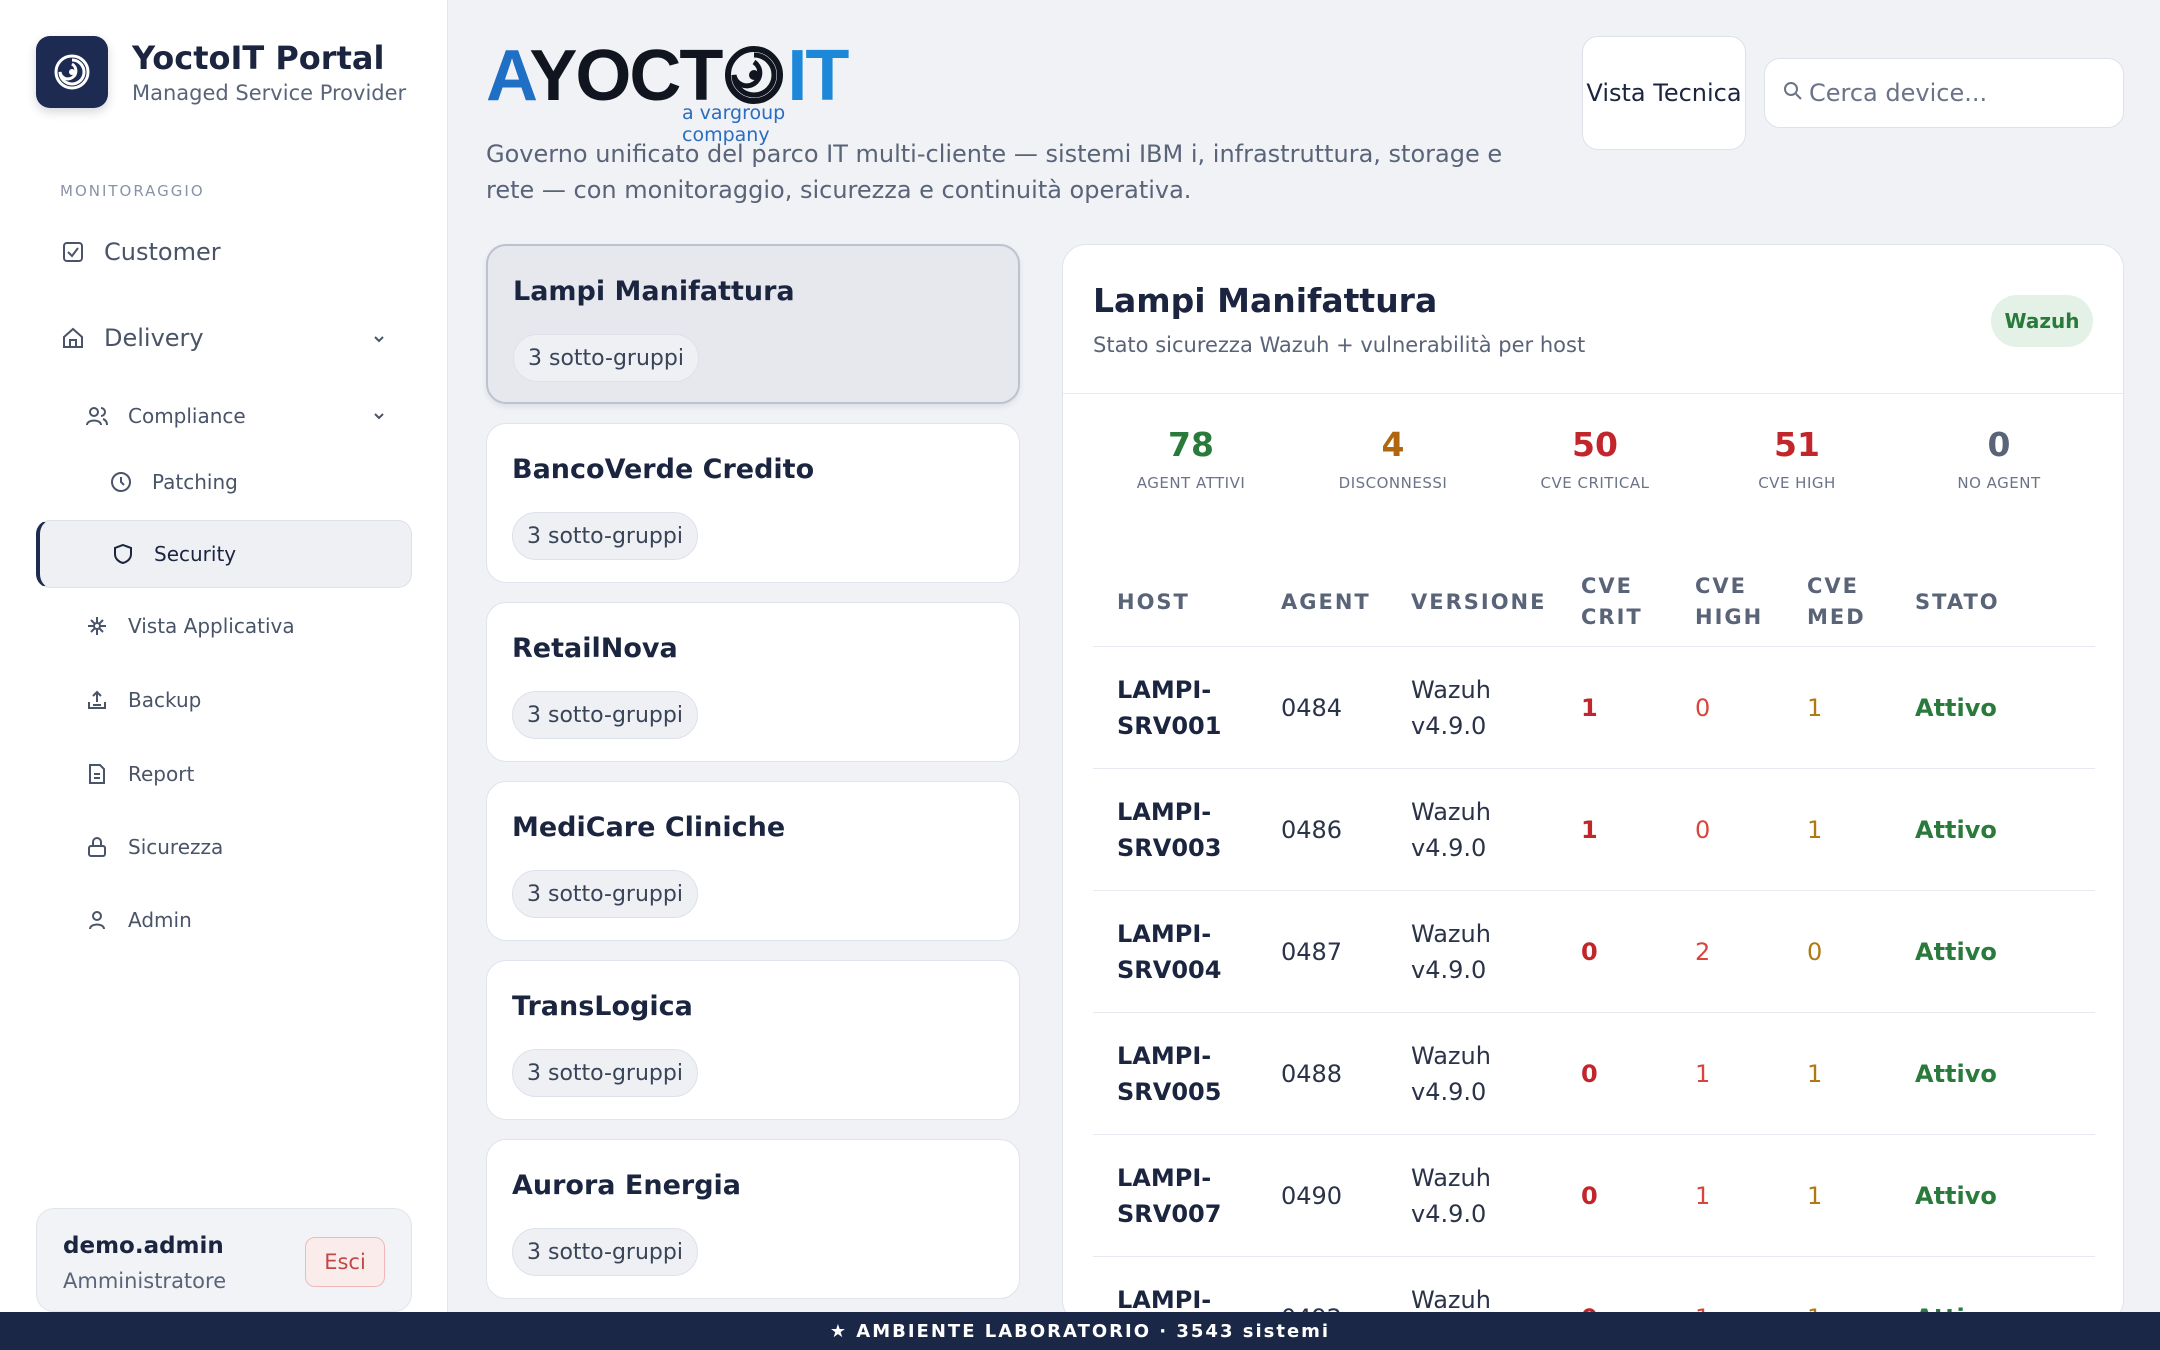 This screenshot has width=2160, height=1350. Describe the element at coordinates (649, 827) in the screenshot. I see `customer-name: MediCare Cliniche` at that location.